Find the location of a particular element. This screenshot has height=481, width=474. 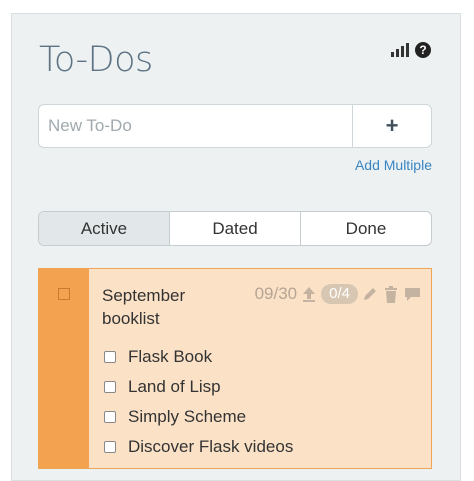

list-item: Flask Book is located at coordinates (198, 357).